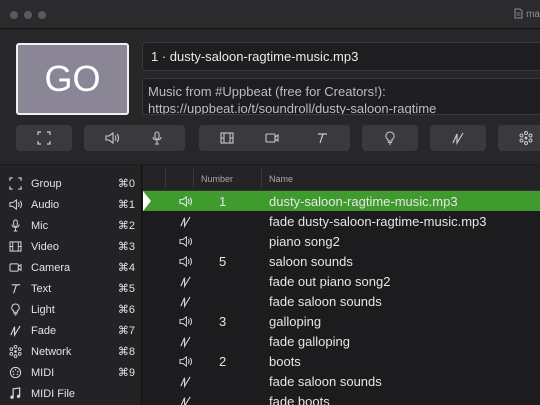 This screenshot has width=540, height=405. What do you see at coordinates (53, 393) in the screenshot?
I see `sidebar-item-label: MIDI File` at bounding box center [53, 393].